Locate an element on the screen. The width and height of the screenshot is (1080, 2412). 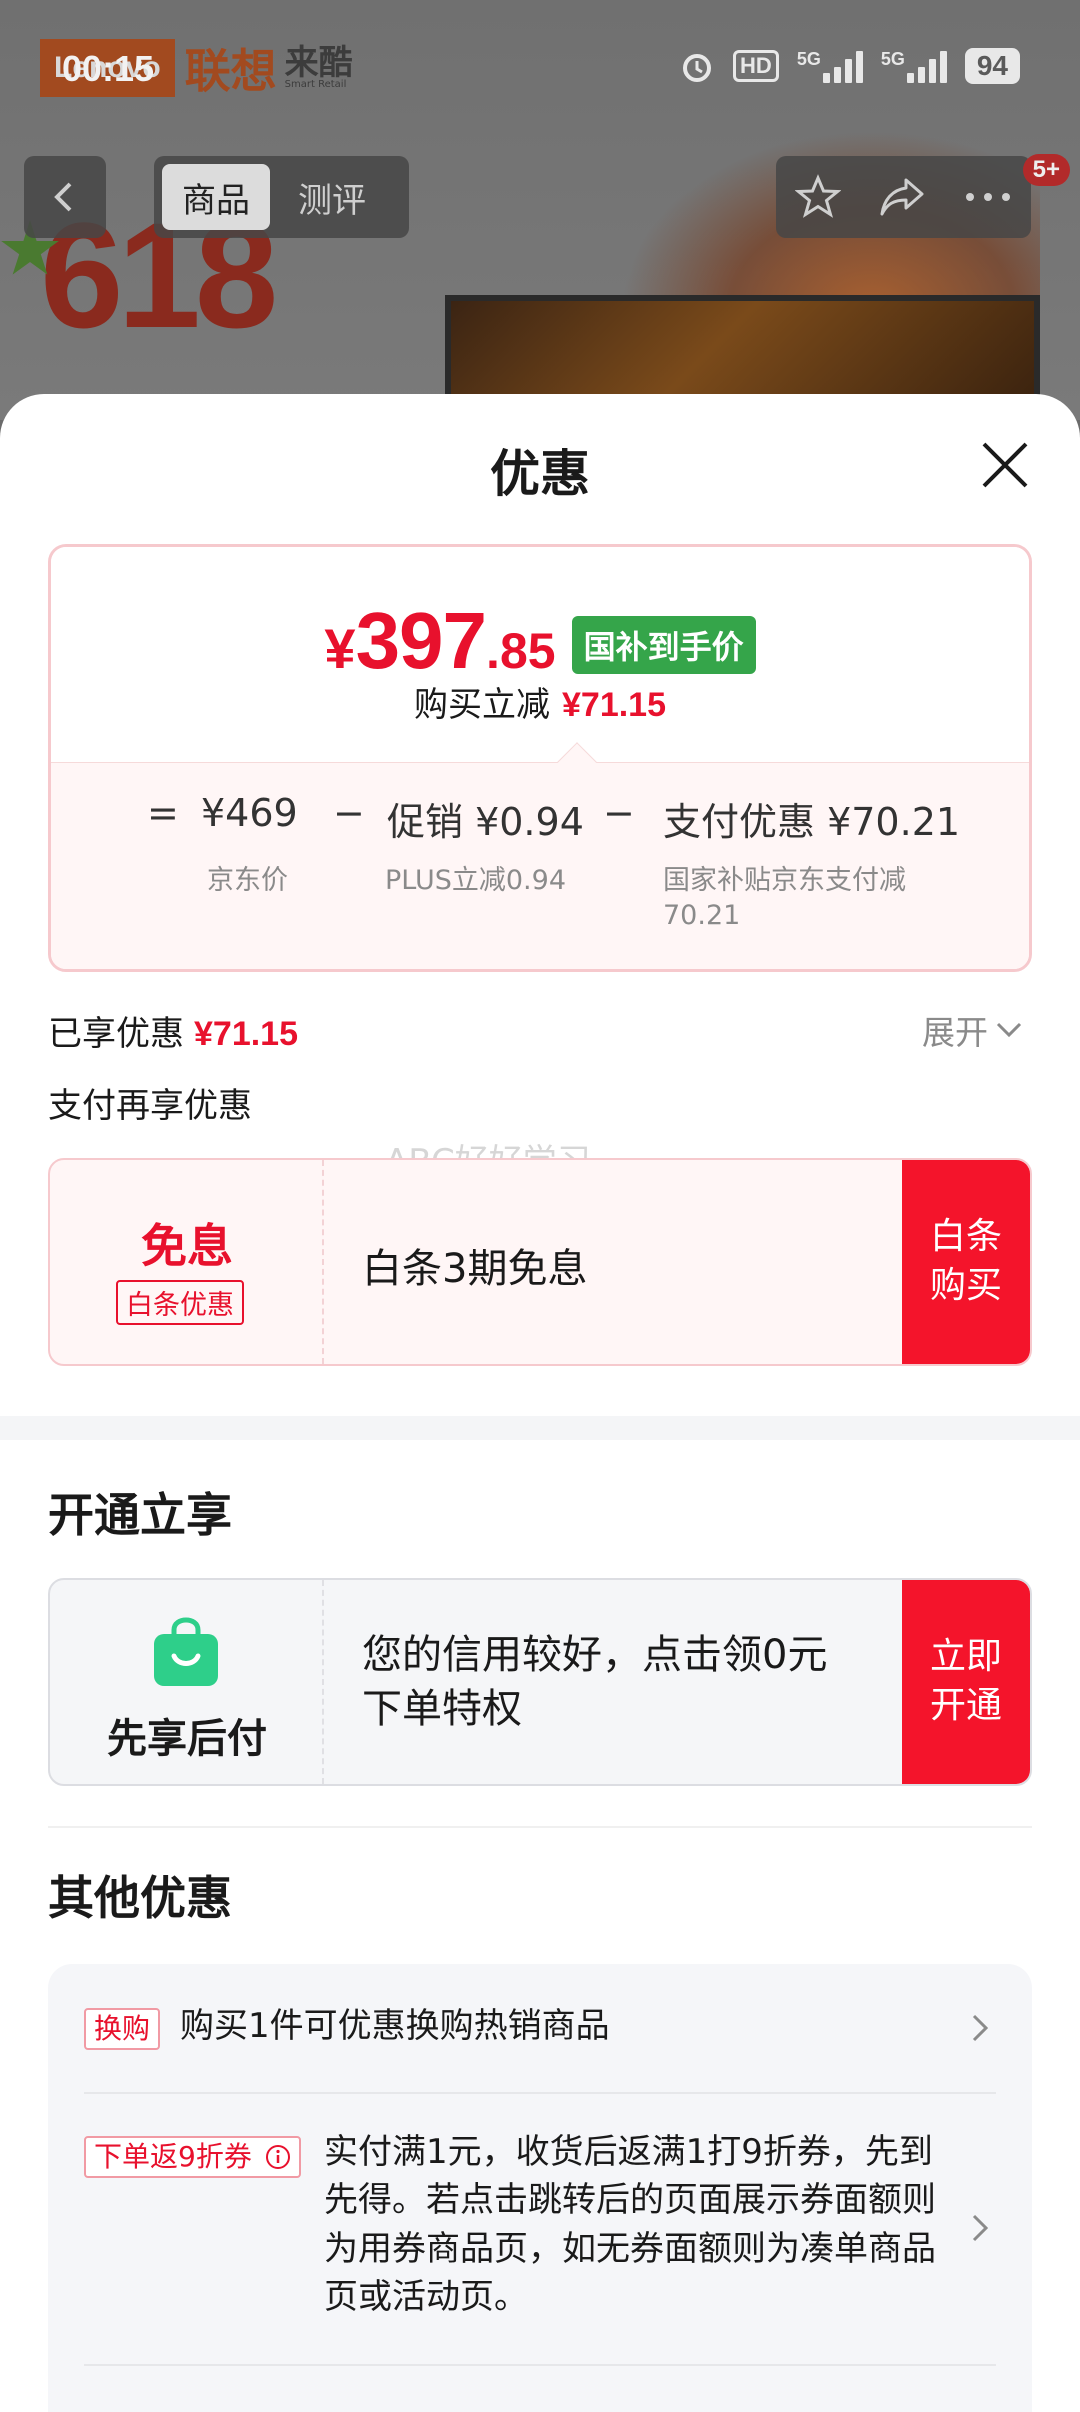
list-item: 换购 购买1件可优惠换购热销商品 is located at coordinates (540, 2028).